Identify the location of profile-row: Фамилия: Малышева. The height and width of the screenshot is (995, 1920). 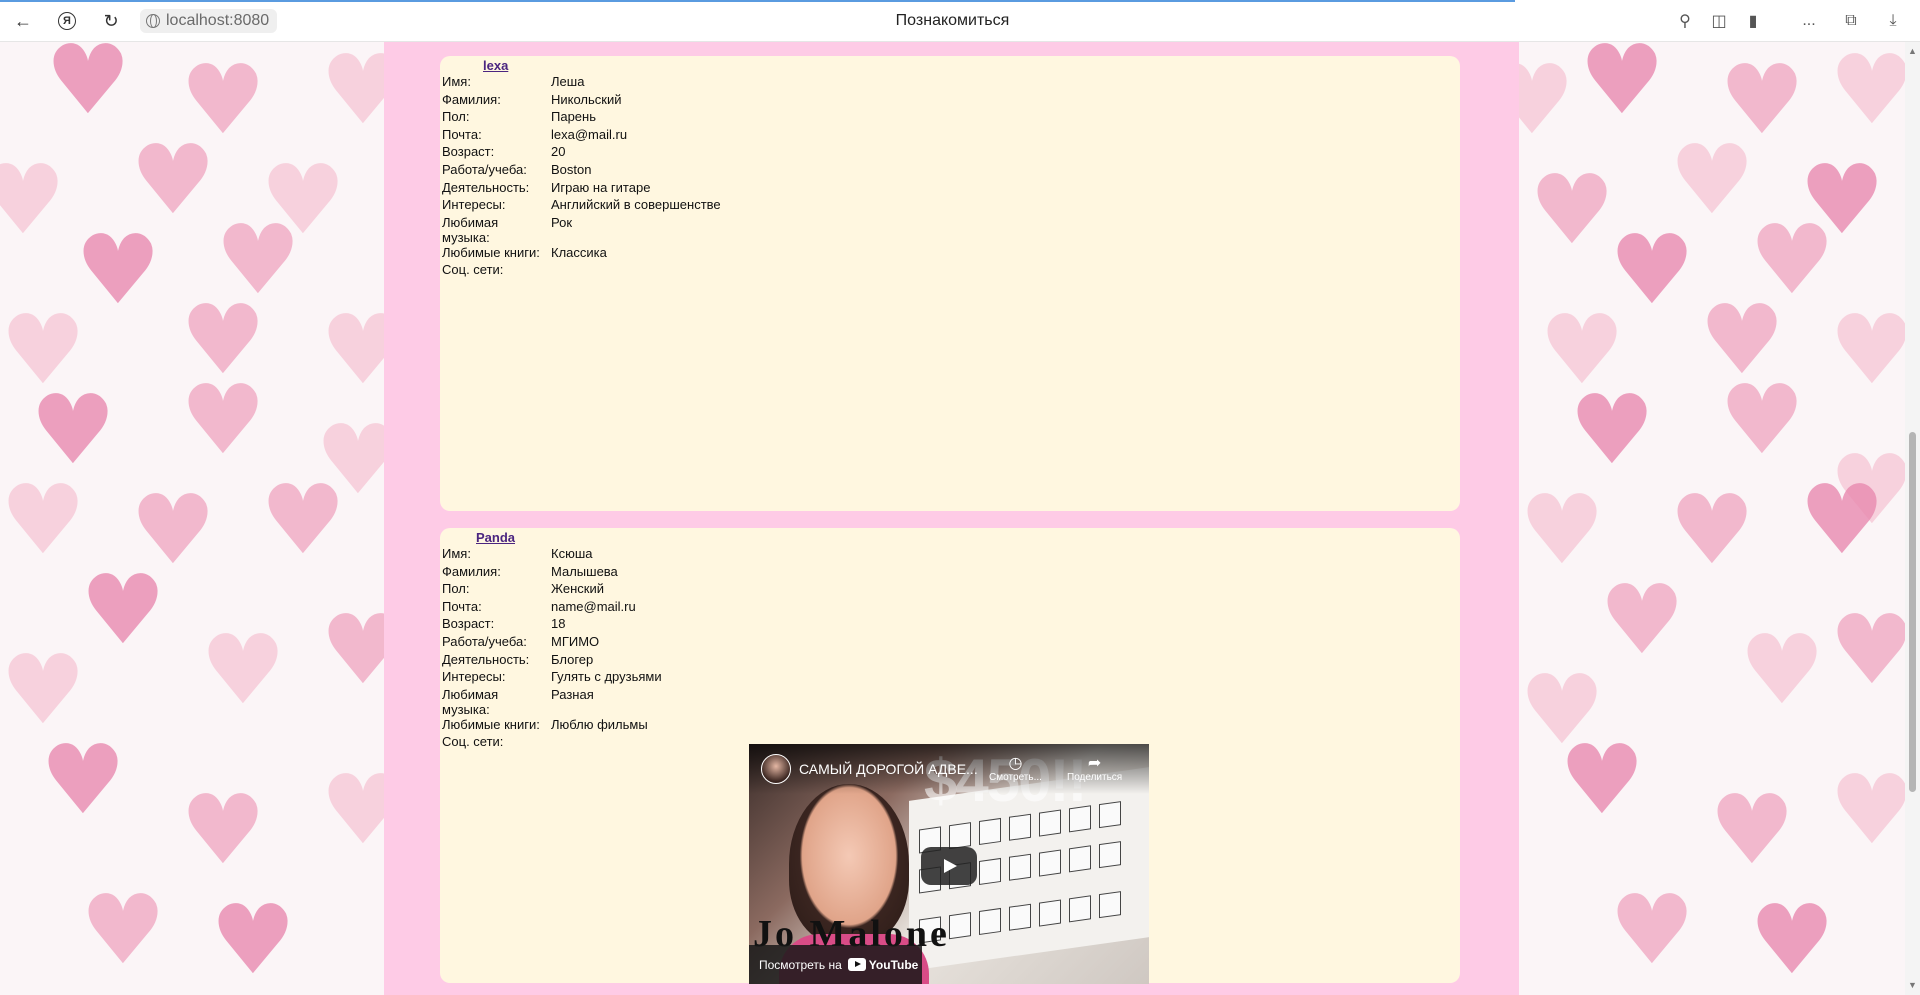
(552, 573).